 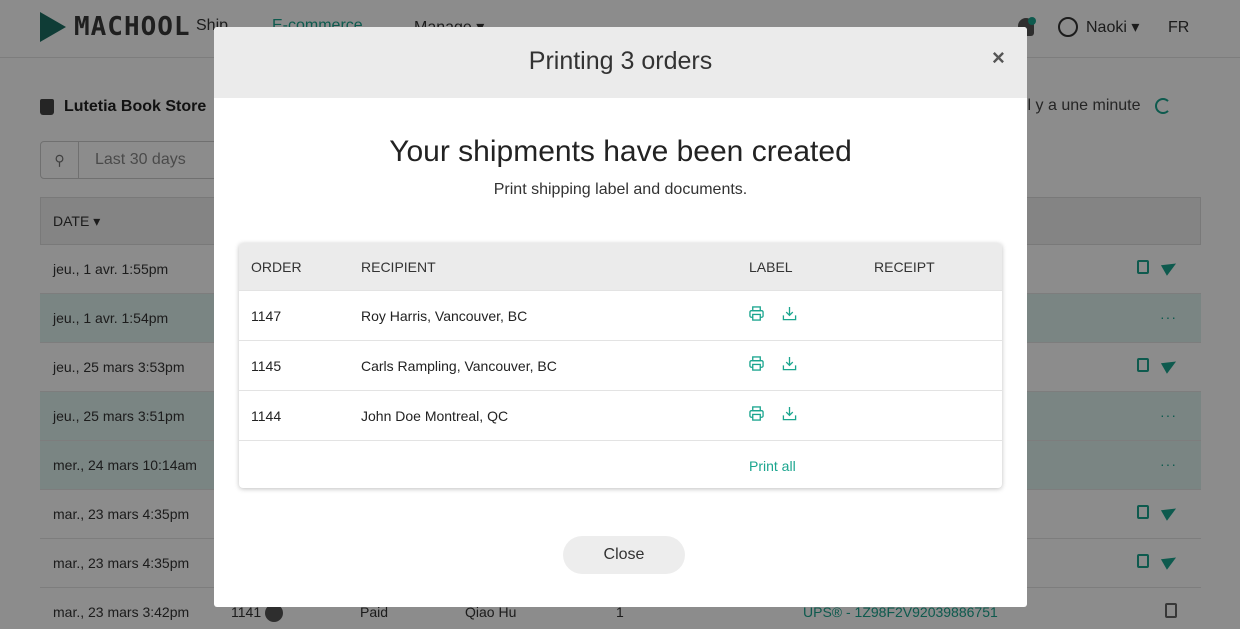 What do you see at coordinates (998, 58) in the screenshot?
I see `close-icon: ×` at bounding box center [998, 58].